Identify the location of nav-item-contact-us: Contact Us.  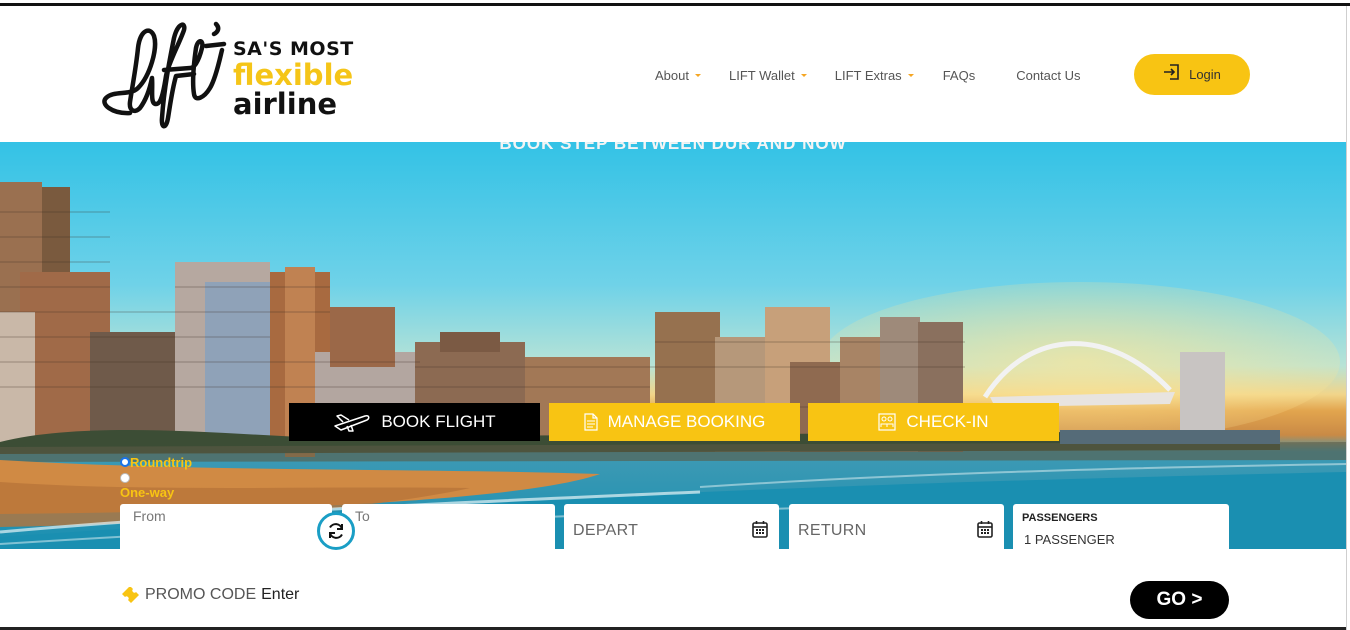
(1048, 75).